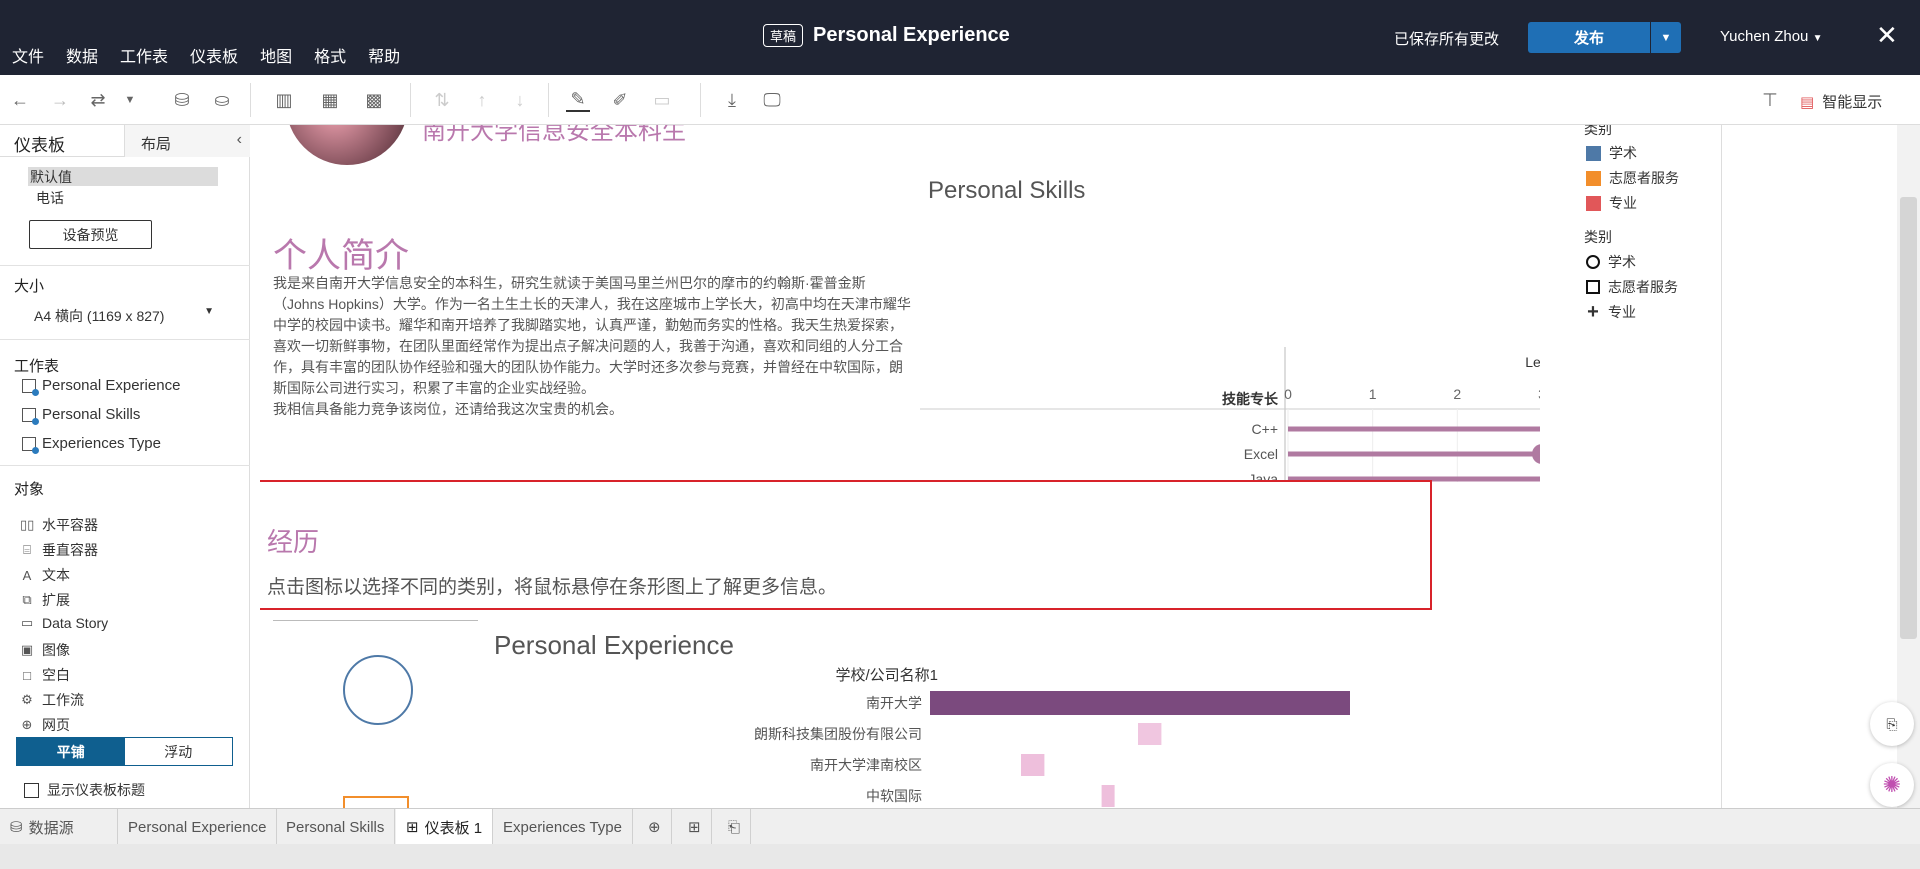 The height and width of the screenshot is (869, 1920). I want to click on tab-sheet: Personal Experience, so click(198, 827).